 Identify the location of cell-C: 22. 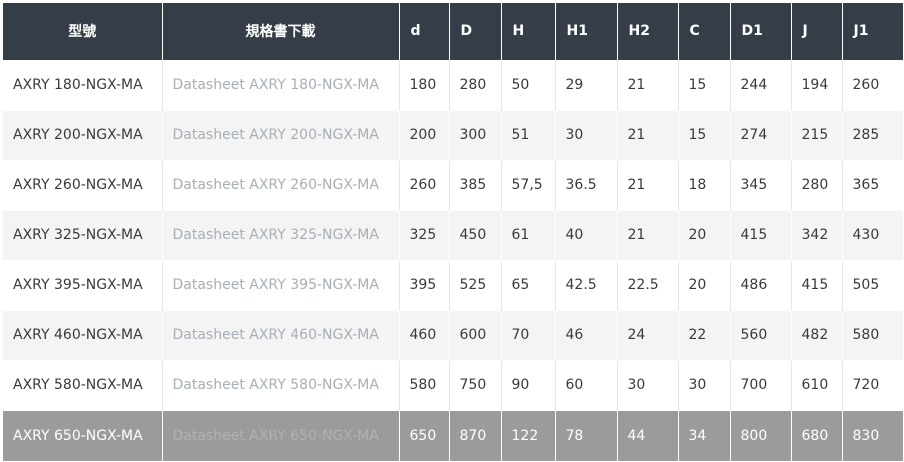
(704, 334).